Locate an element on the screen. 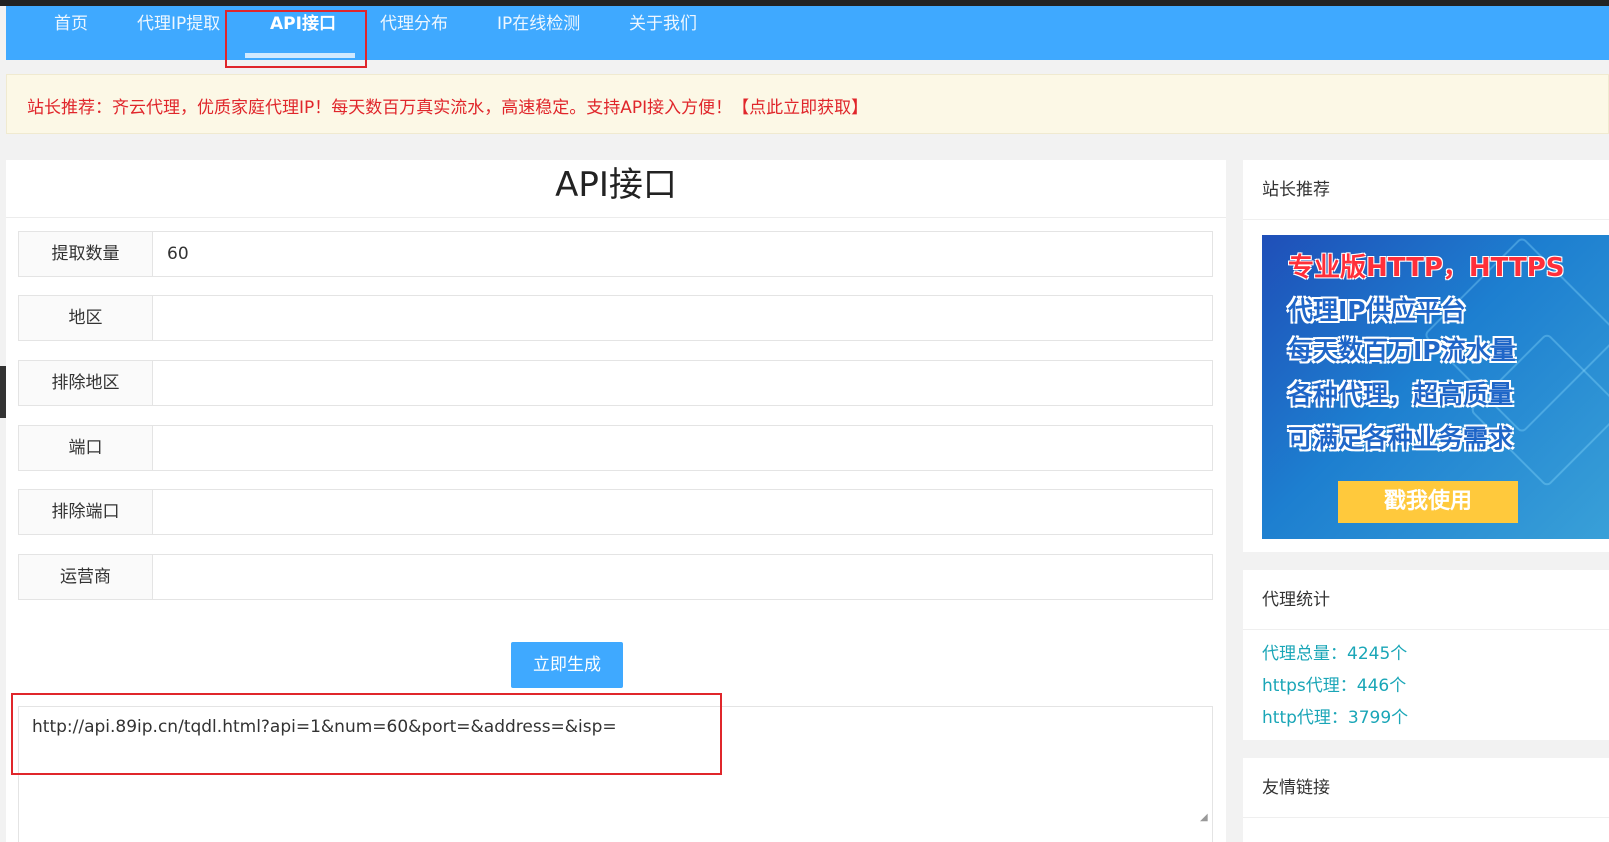 The width and height of the screenshot is (1609, 842). banner-line-1: 专业版HTTP，HTTPS is located at coordinates (1426, 268).